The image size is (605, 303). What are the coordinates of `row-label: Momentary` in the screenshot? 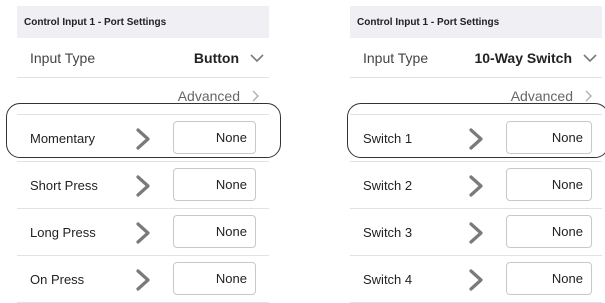 It's located at (63, 138).